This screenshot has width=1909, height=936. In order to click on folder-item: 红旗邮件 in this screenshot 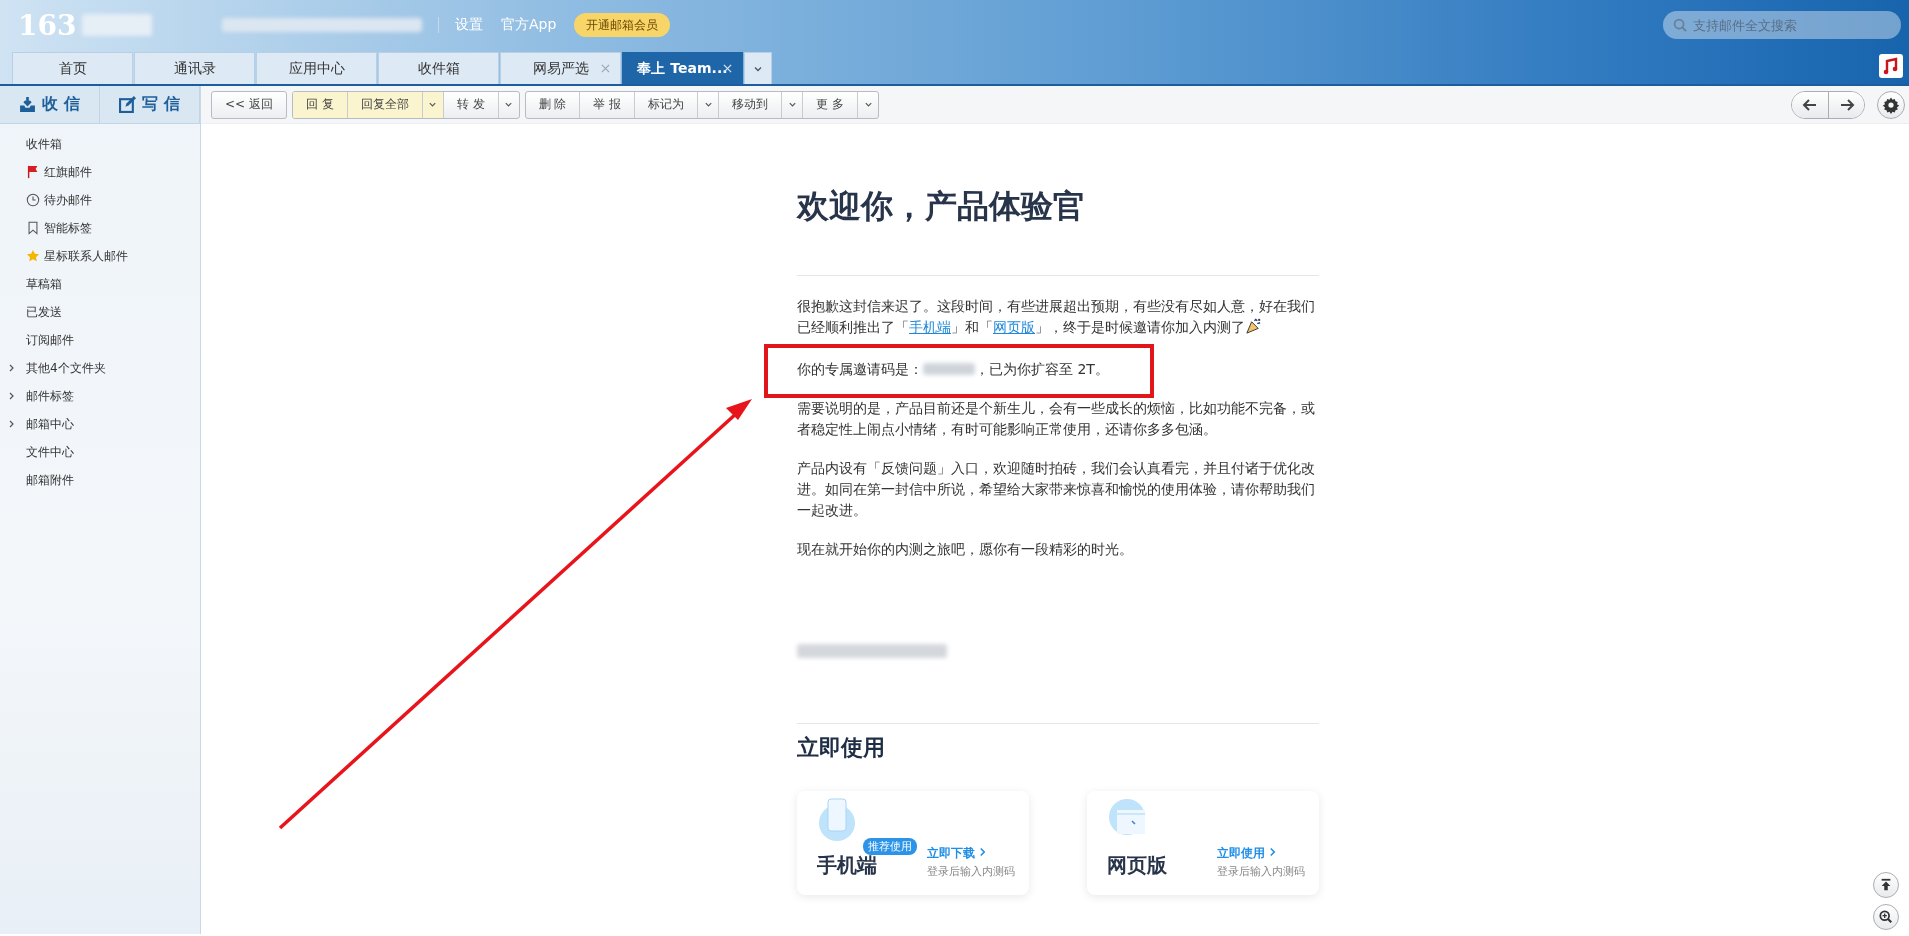, I will do `click(95, 172)`.